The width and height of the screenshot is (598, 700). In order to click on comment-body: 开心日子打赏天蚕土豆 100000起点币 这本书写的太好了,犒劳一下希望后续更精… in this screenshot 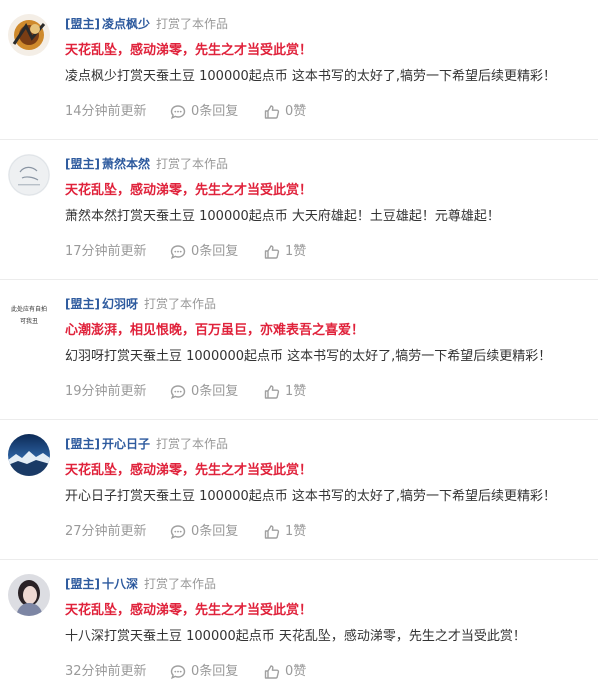, I will do `click(311, 496)`.